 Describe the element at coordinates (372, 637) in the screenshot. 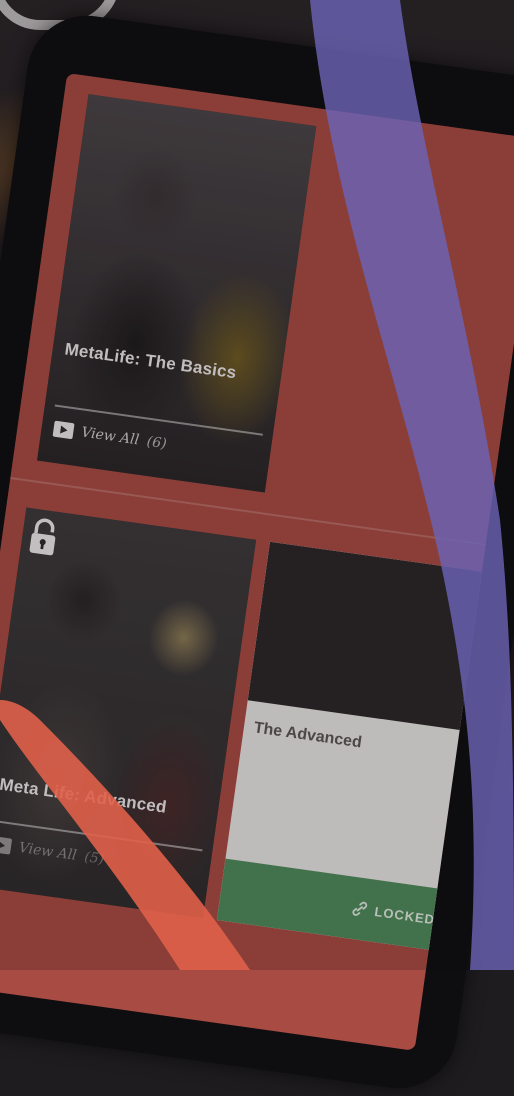

I see `course-thumbnail` at that location.